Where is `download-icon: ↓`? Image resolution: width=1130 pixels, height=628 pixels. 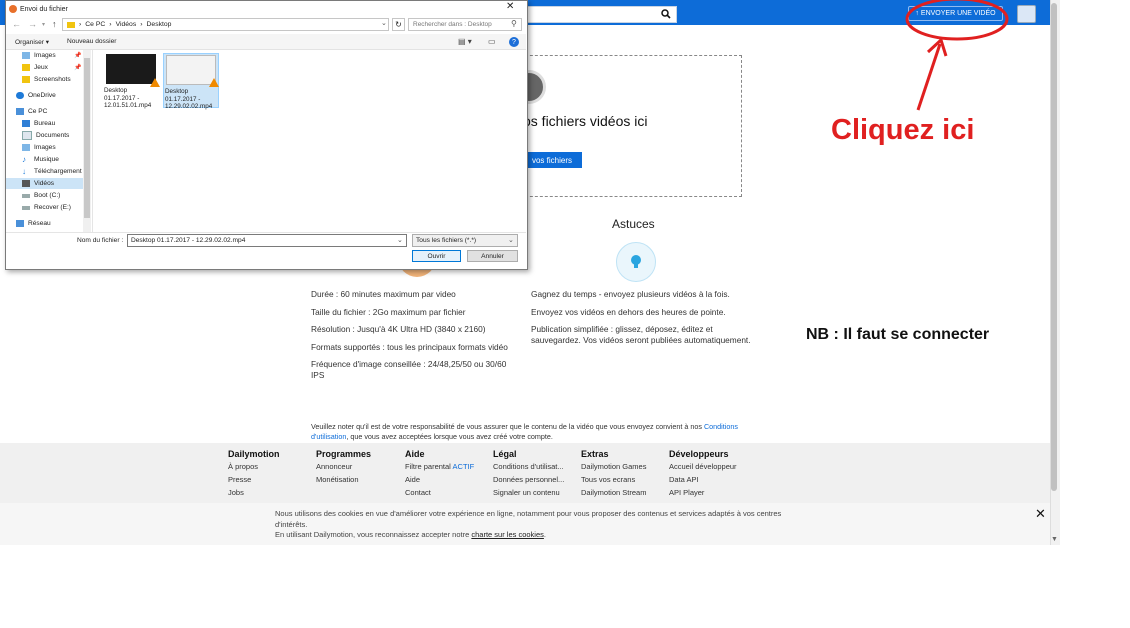 download-icon: ↓ is located at coordinates (24, 171).